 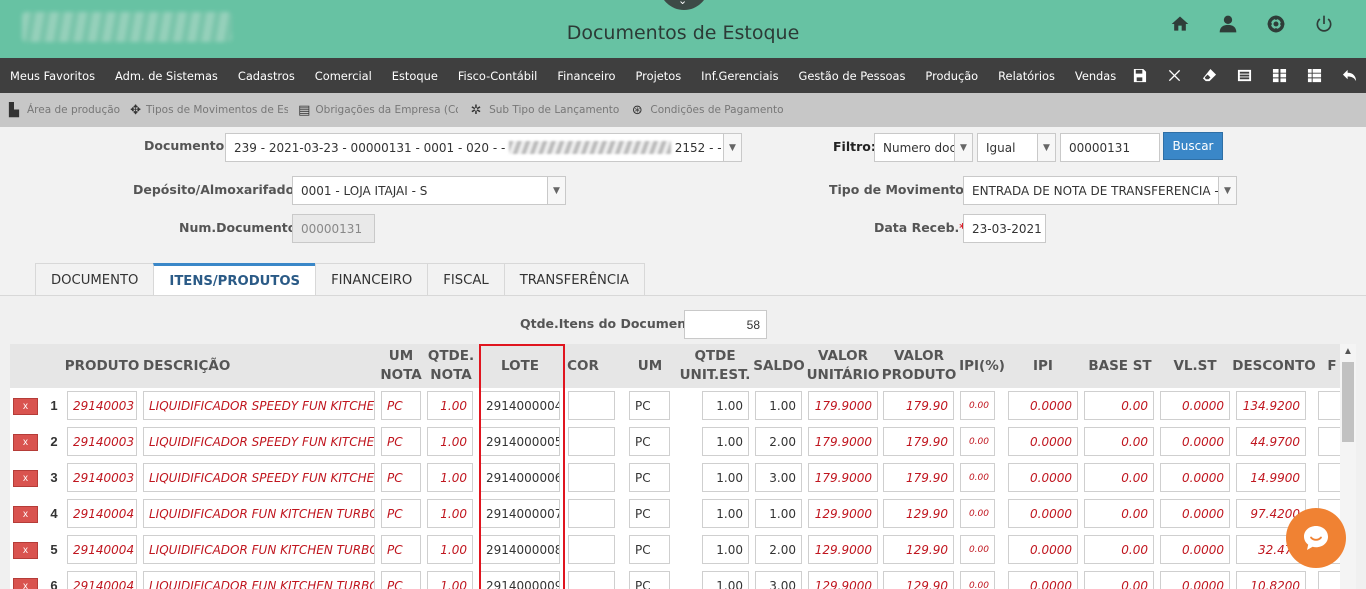 What do you see at coordinates (951, 76) in the screenshot?
I see `menu-producao: Produção` at bounding box center [951, 76].